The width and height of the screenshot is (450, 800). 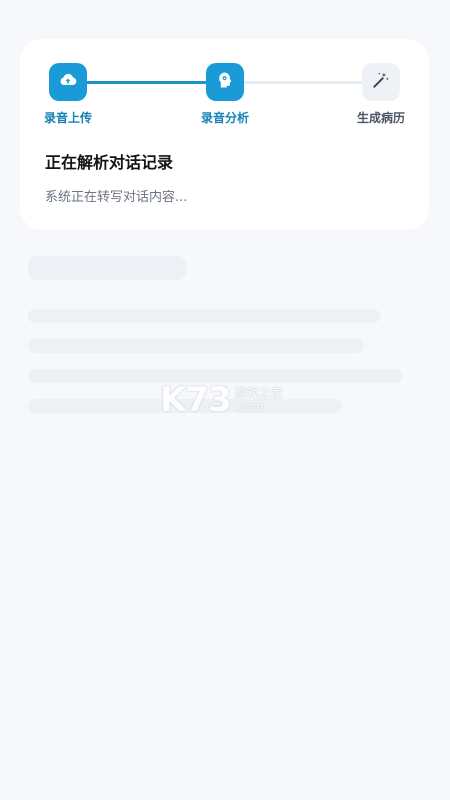 I want to click on head-analysis-icon, so click(x=225, y=82).